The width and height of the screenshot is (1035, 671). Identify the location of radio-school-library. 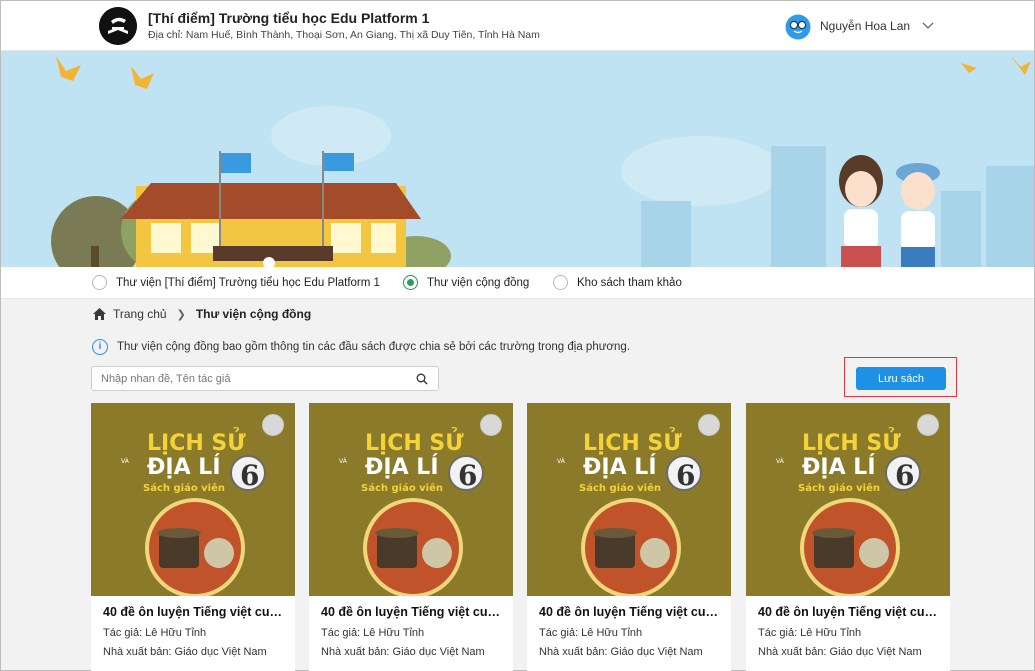
(99, 282).